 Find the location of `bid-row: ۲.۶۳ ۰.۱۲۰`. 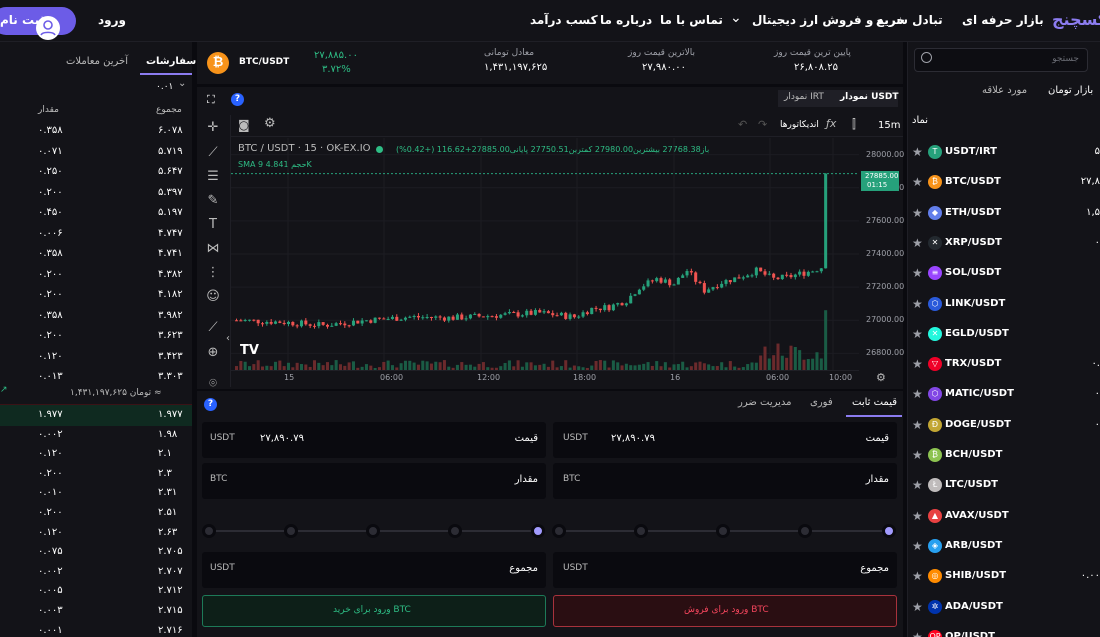

bid-row: ۲.۶۳ ۰.۱۲۰ is located at coordinates (96, 533).